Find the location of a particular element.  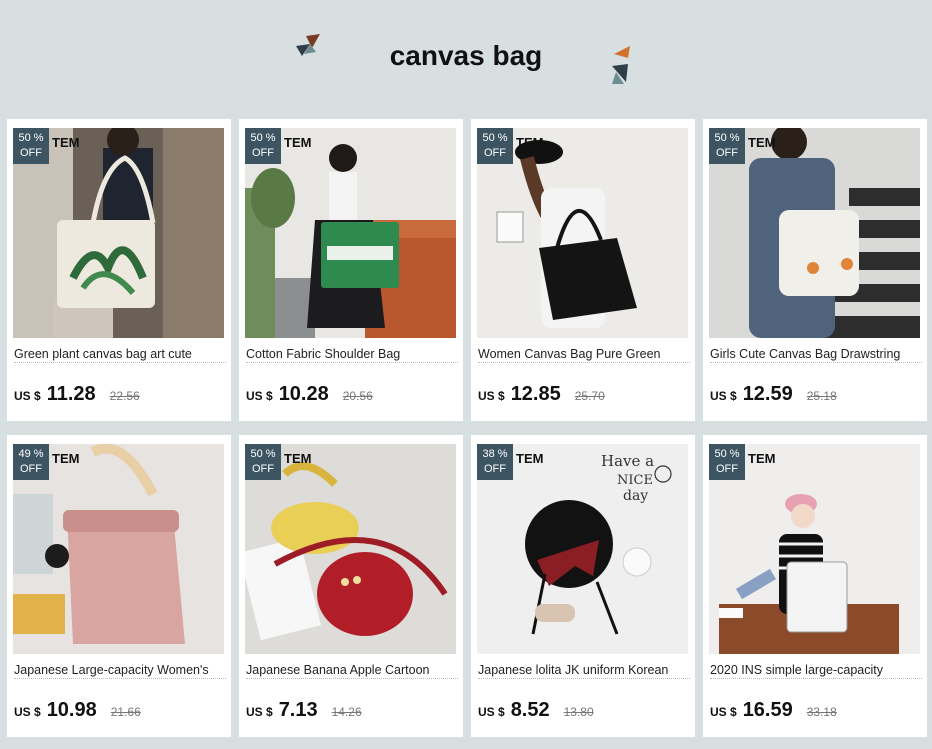

original-price: 25.70 is located at coordinates (589, 396).